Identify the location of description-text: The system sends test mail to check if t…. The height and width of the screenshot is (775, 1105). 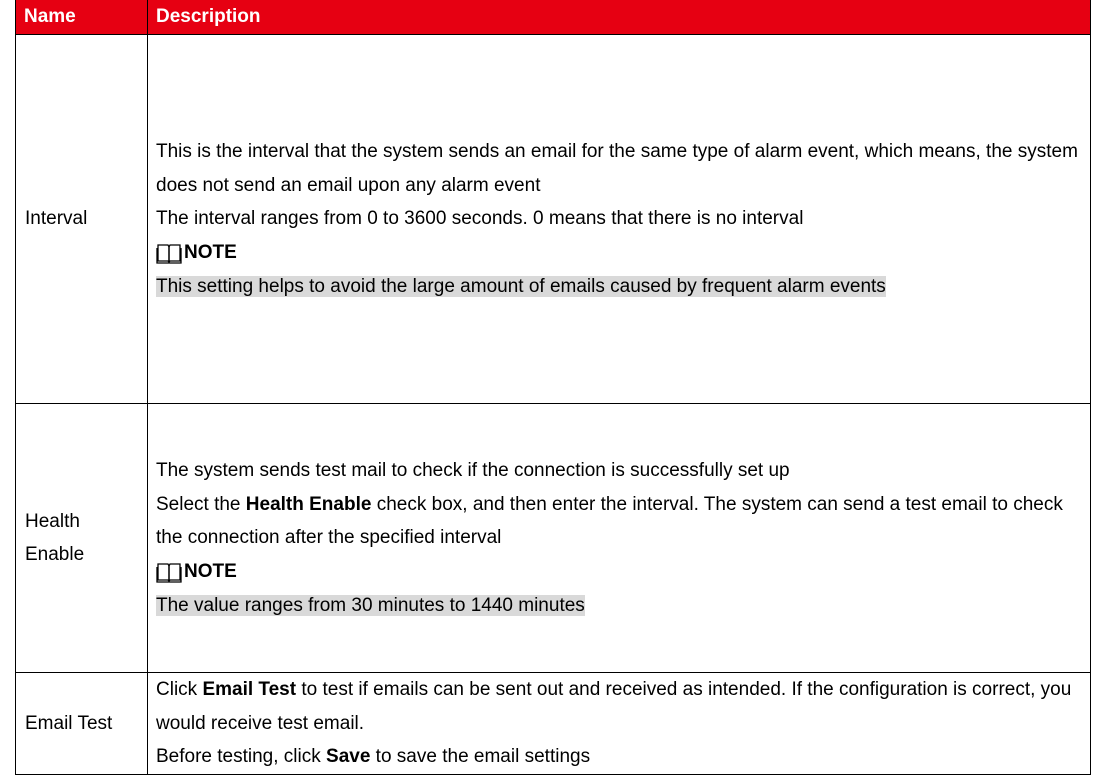
(473, 470).